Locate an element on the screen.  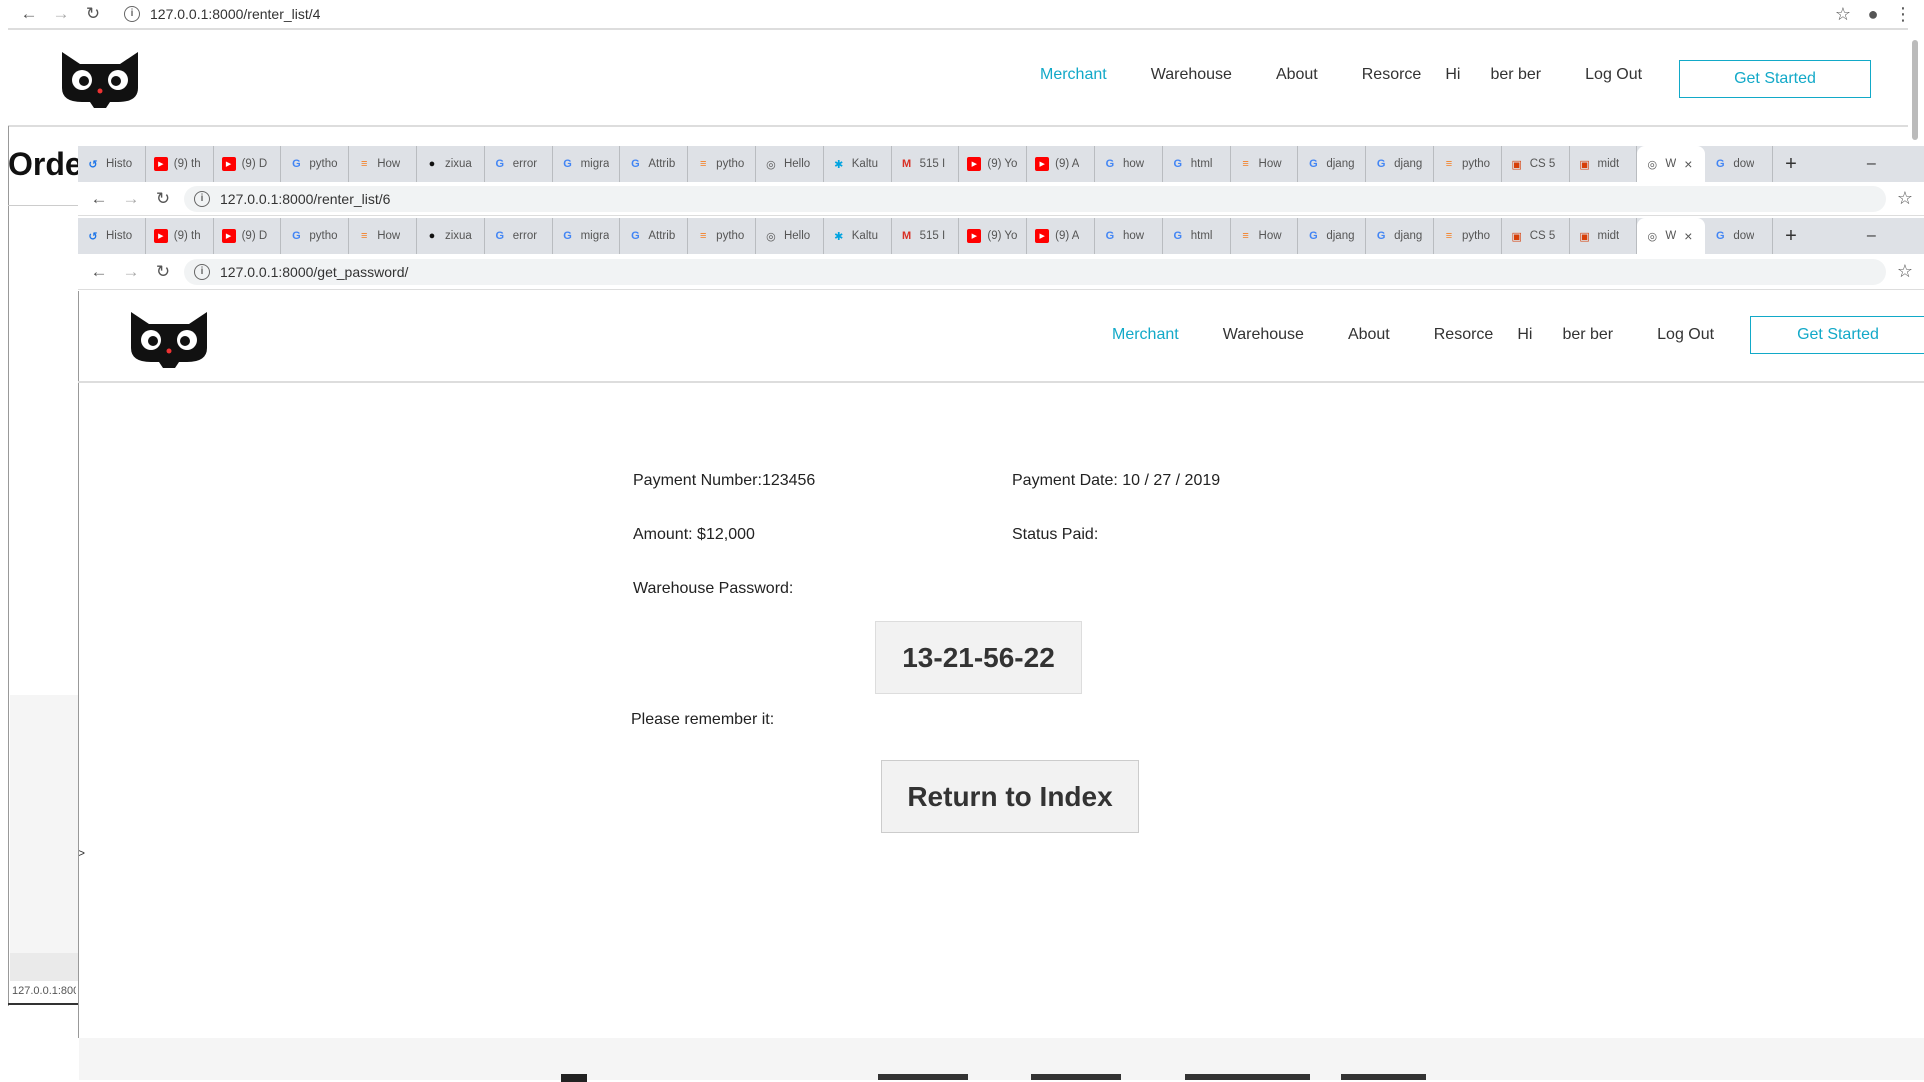
google-icon: G is located at coordinates (1313, 236).